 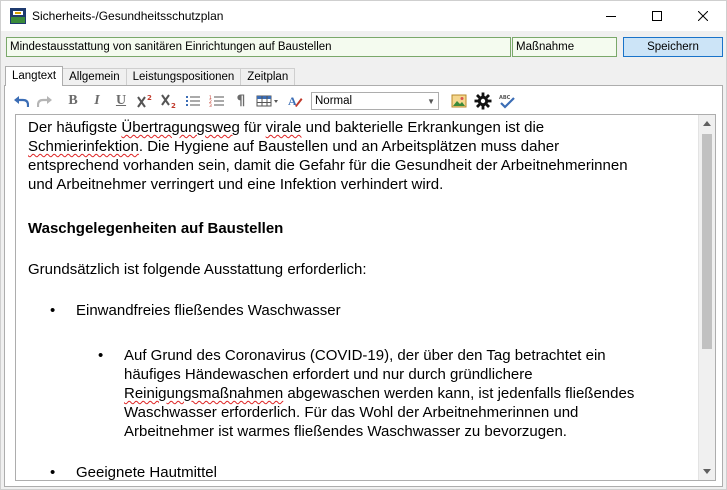 I want to click on title-bar: Sicherheits-/Gesundheitsschutzplan, so click(x=363, y=16).